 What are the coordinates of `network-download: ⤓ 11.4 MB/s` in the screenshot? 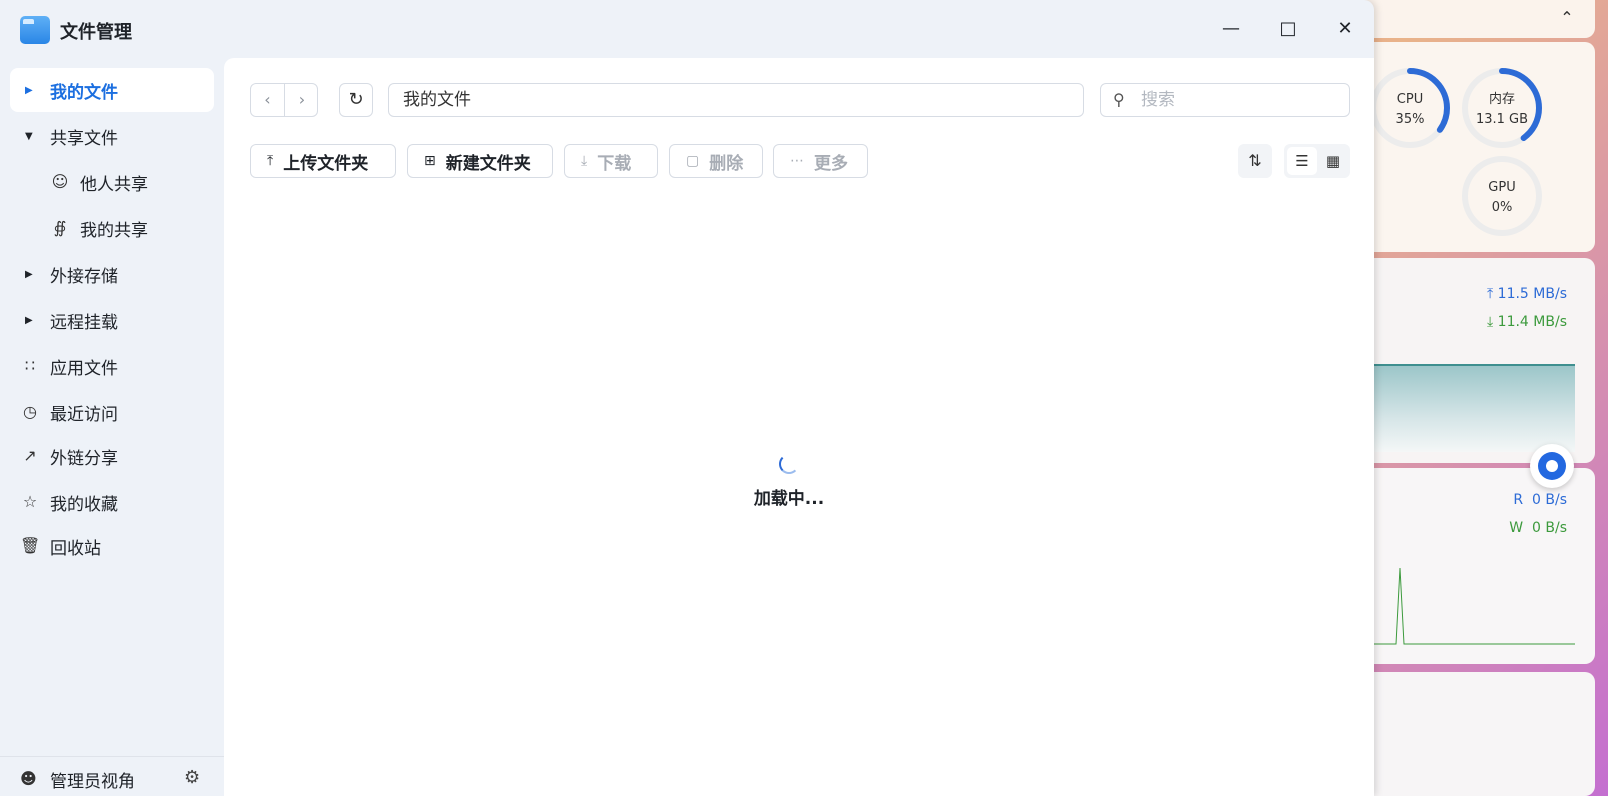 It's located at (1527, 322).